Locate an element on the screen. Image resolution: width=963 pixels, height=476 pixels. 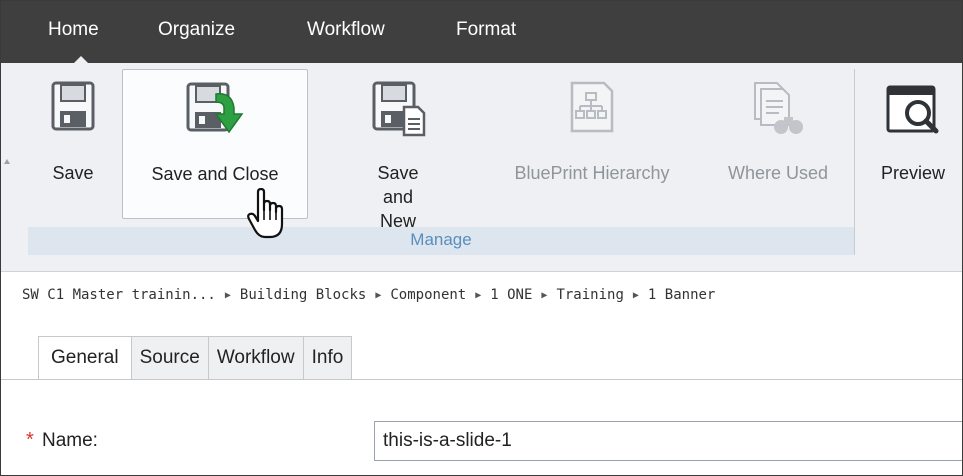
hand-pointer-cursor-icon is located at coordinates (266, 216).